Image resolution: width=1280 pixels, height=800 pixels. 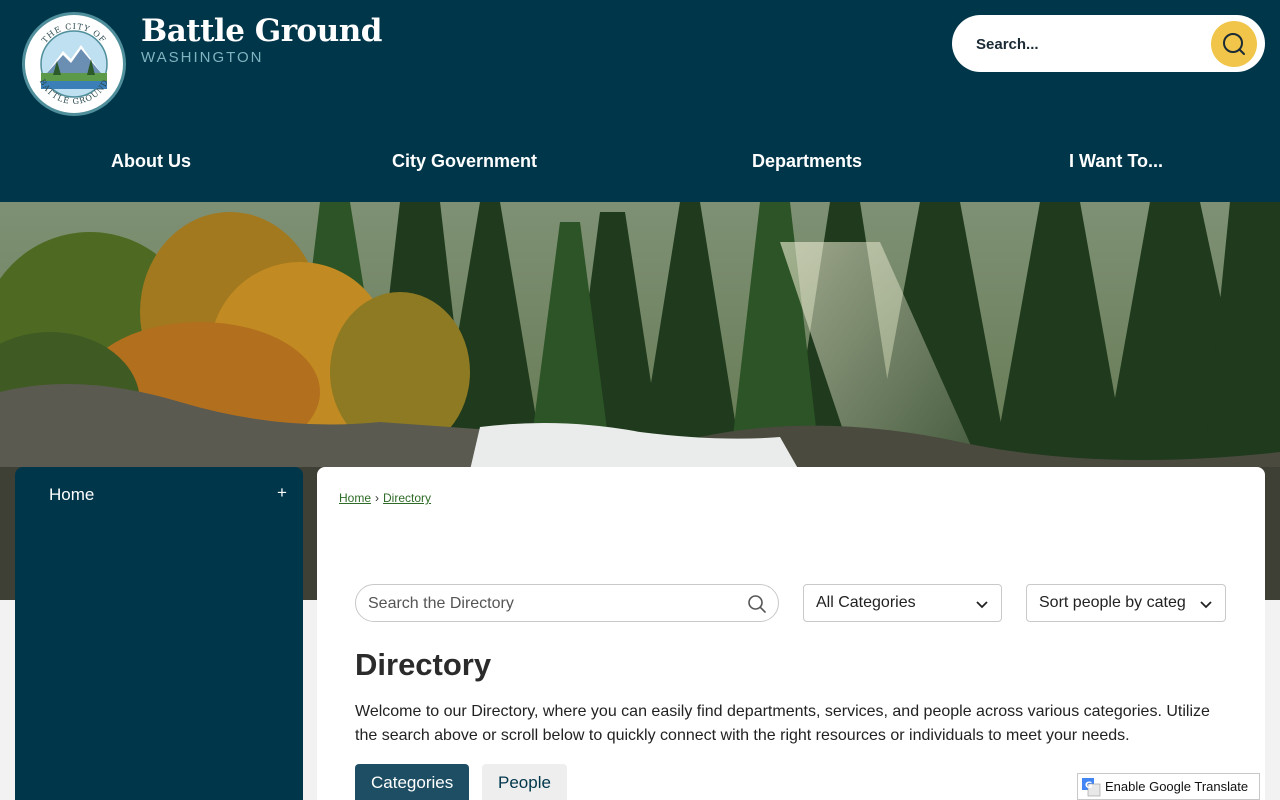 I want to click on breadcrumb-directory-link: Directory, so click(x=407, y=498).